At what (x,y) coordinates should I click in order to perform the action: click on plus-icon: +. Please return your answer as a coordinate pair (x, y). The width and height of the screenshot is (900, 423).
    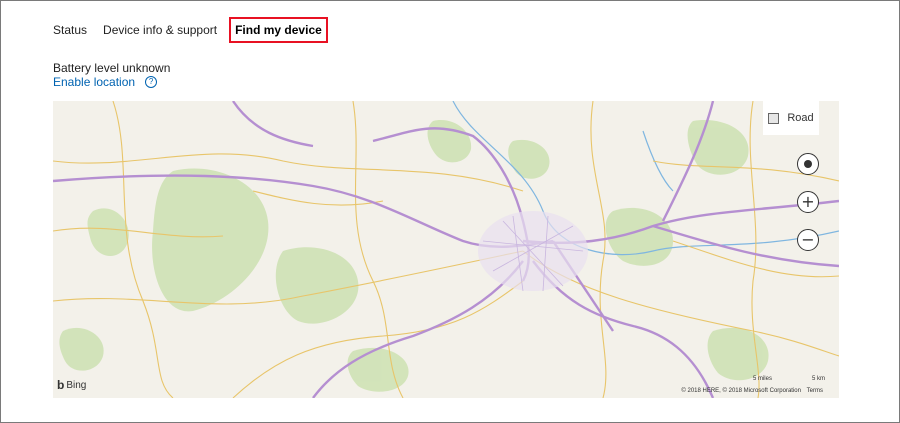
    Looking at the image, I should click on (808, 201).